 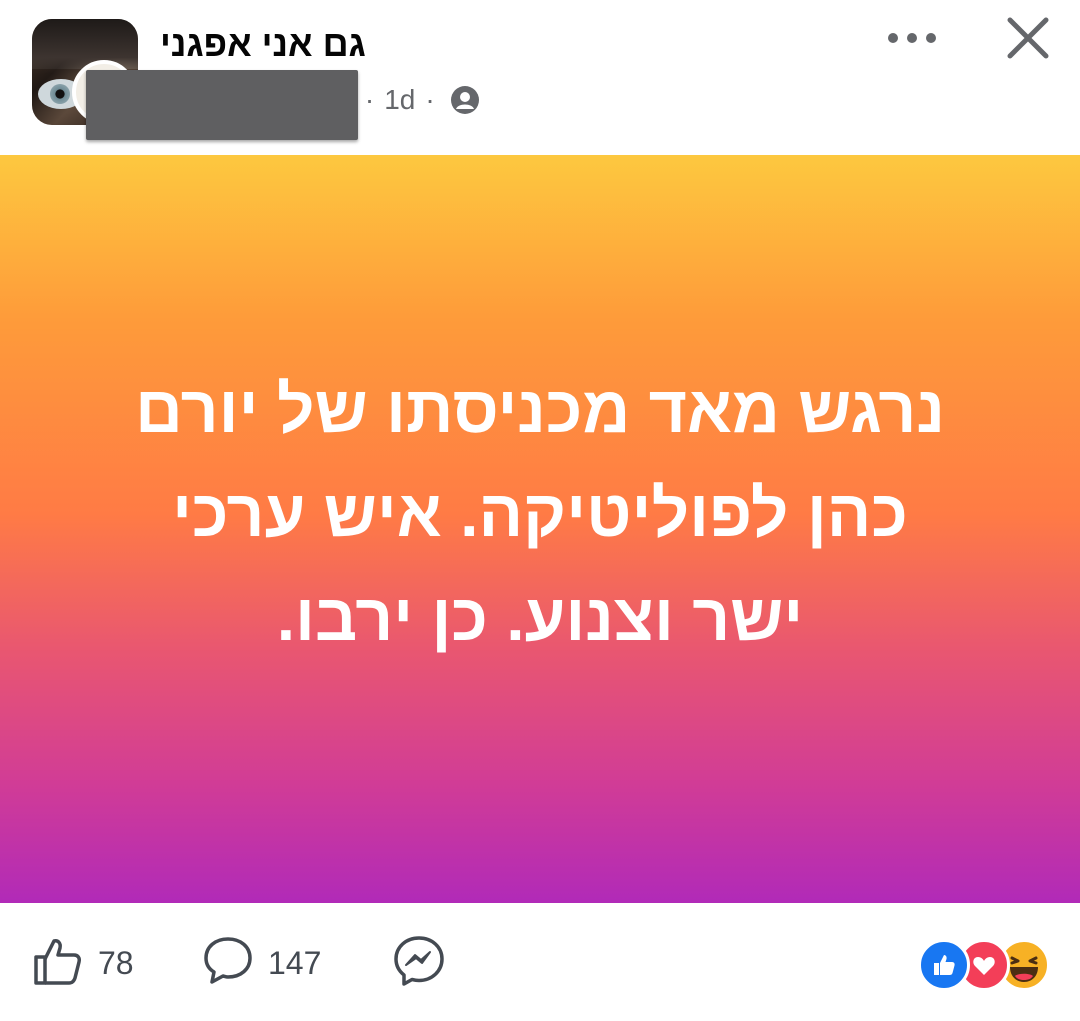 What do you see at coordinates (261, 963) in the screenshot?
I see `comment-button: 147` at bounding box center [261, 963].